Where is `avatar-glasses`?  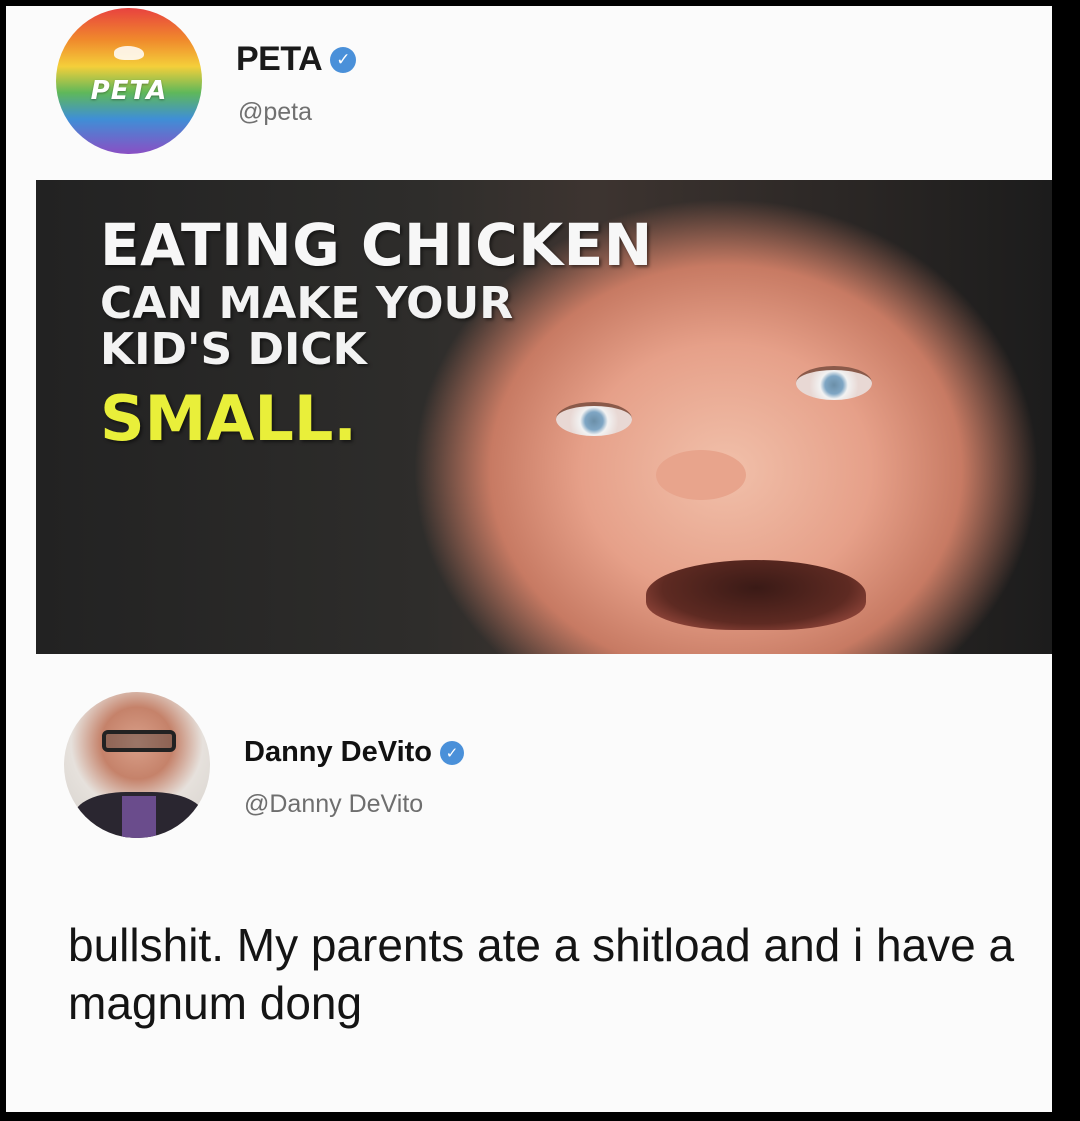
avatar-glasses is located at coordinates (139, 741).